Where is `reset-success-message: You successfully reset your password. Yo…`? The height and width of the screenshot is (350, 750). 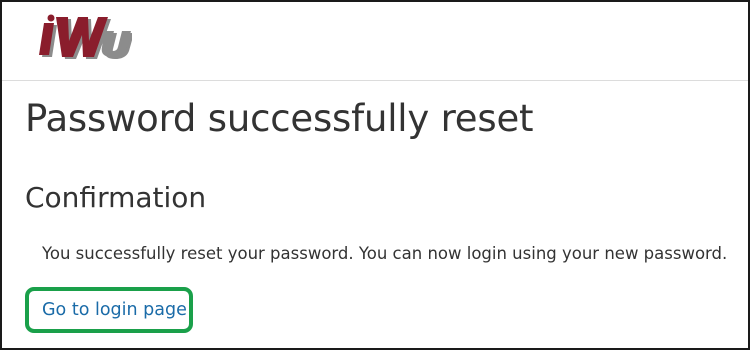 reset-success-message: You successfully reset your password. Yo… is located at coordinates (385, 253).